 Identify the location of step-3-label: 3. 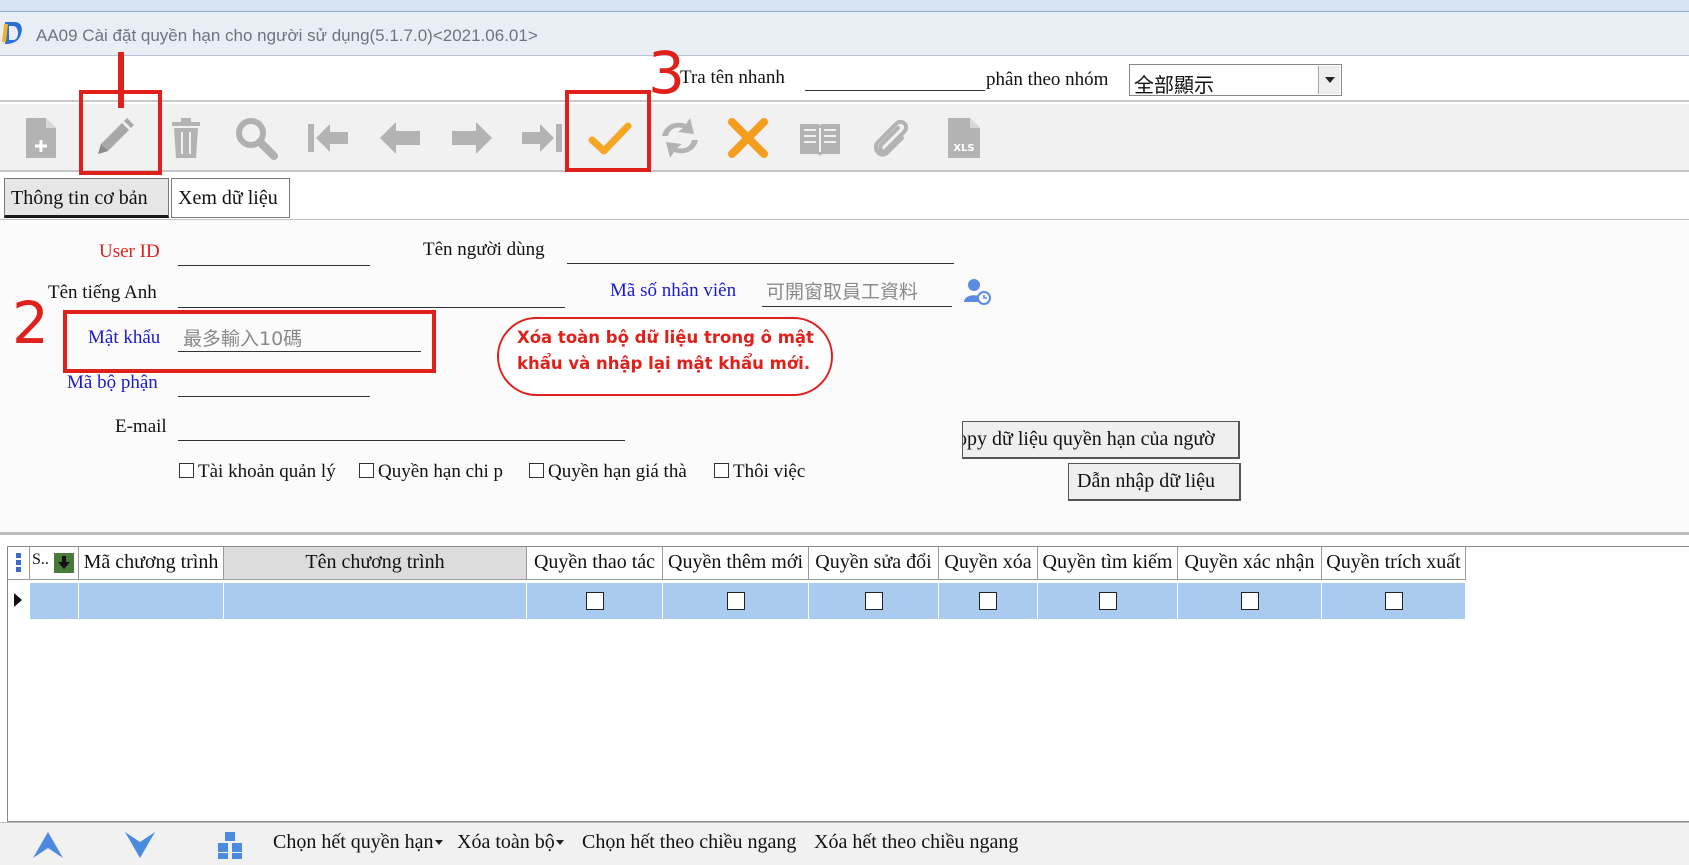
(666, 73).